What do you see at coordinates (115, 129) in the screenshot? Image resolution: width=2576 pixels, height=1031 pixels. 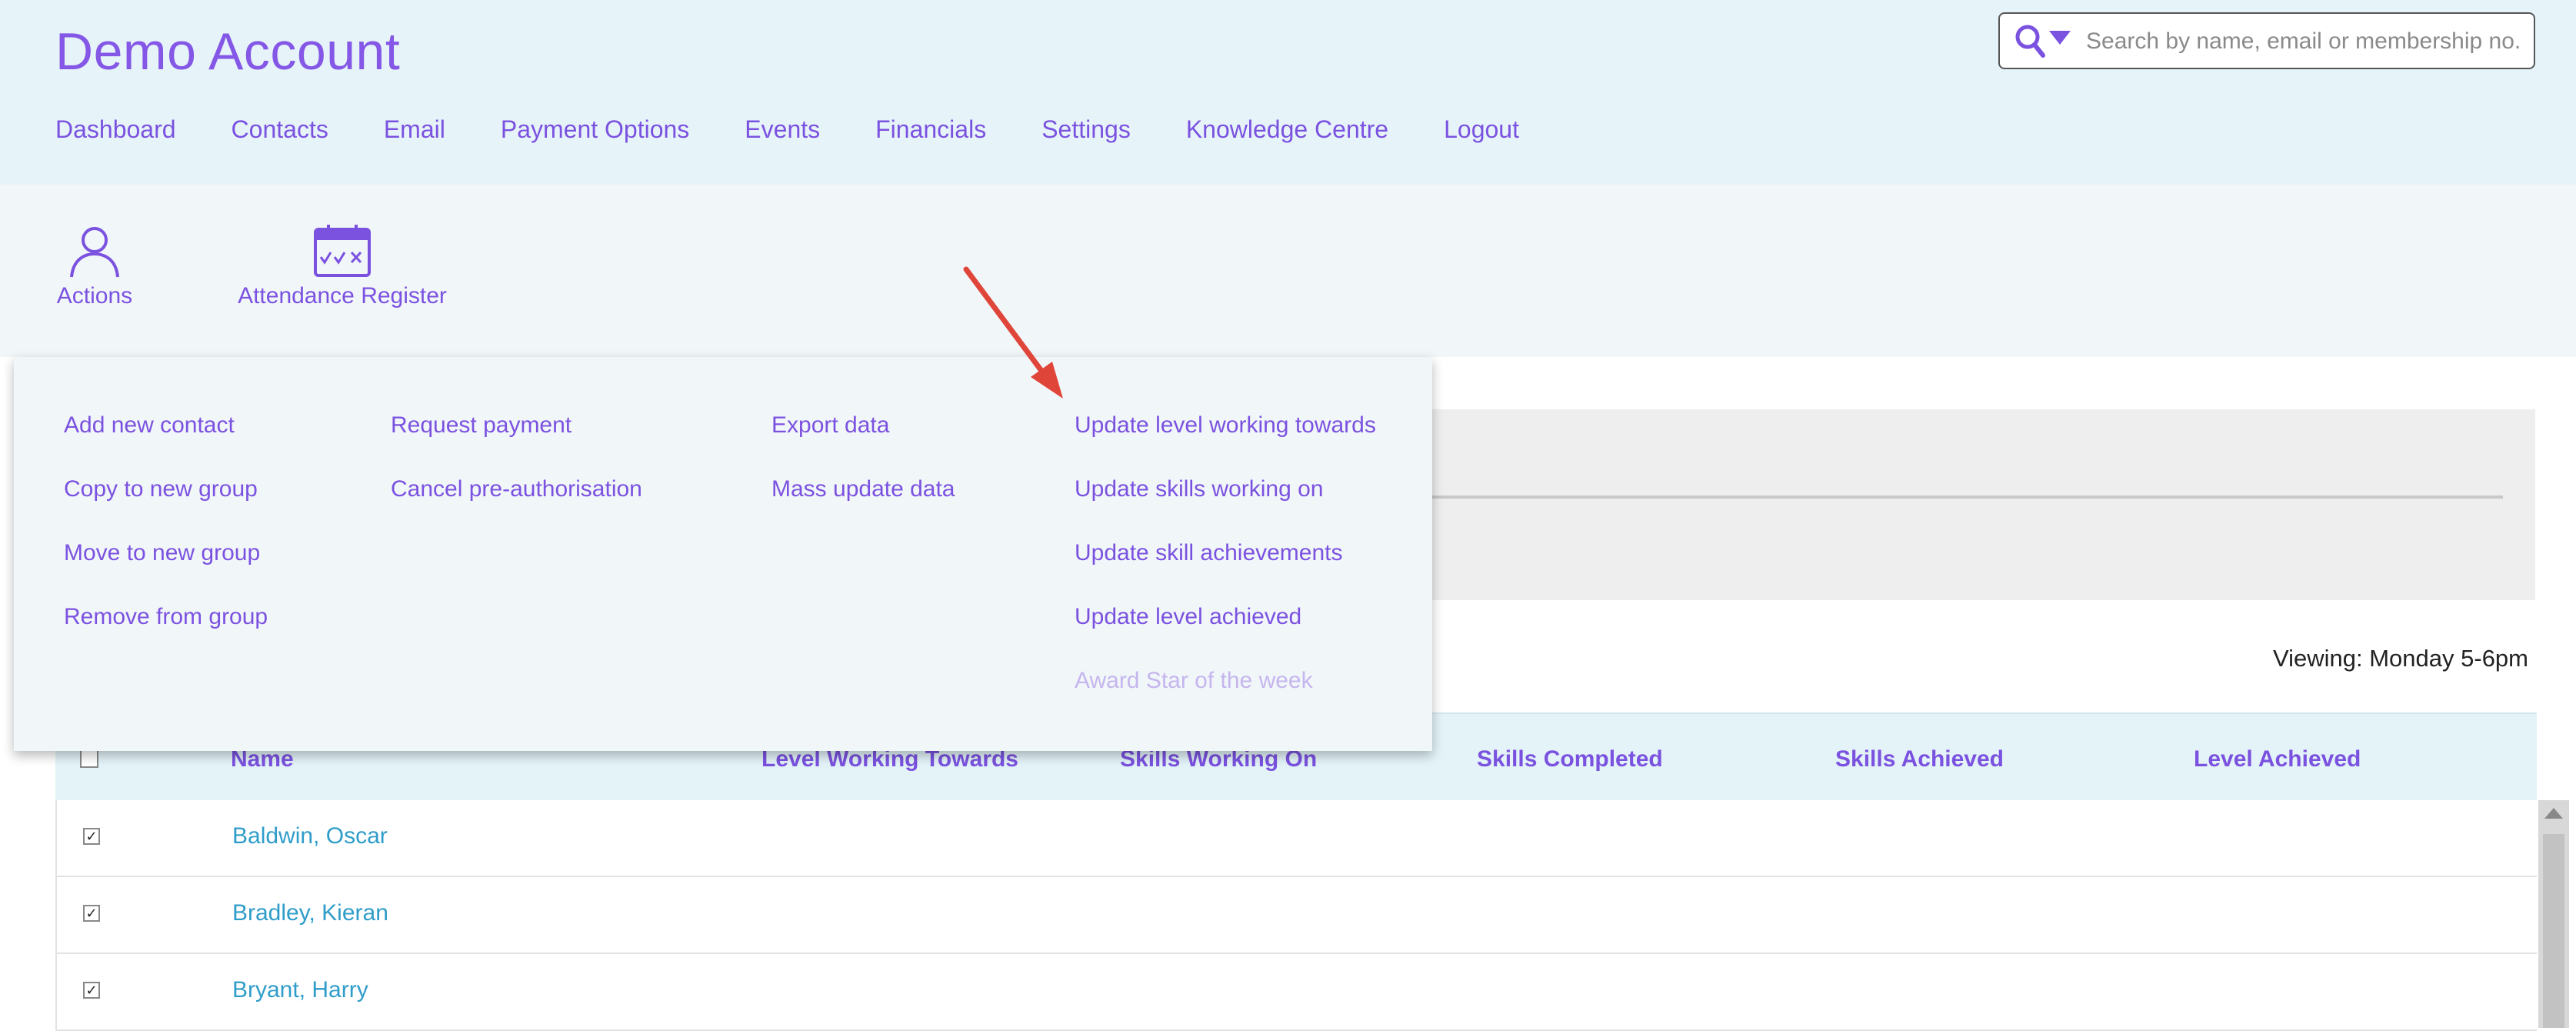 I see `nav-dashboard: Dashboard` at bounding box center [115, 129].